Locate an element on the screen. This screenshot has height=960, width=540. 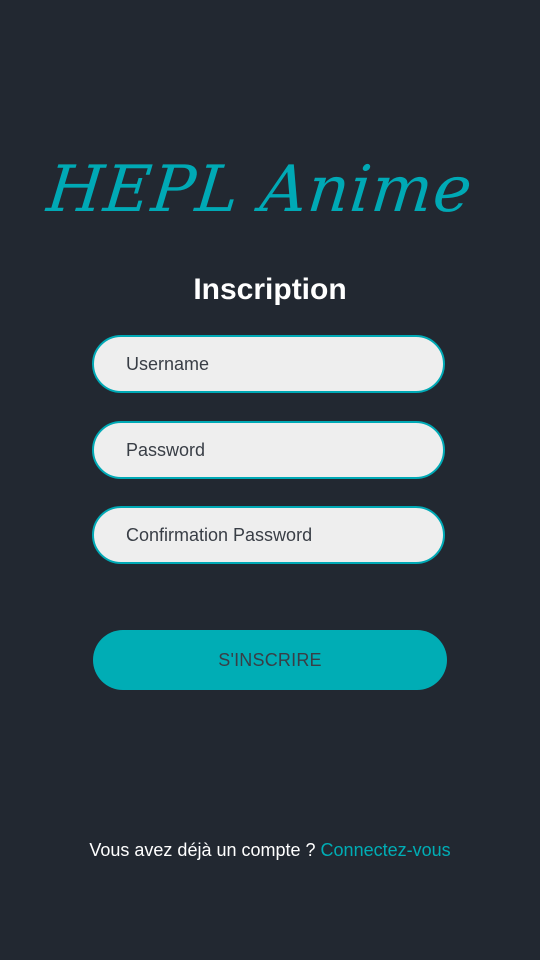
username-input is located at coordinates (268, 364).